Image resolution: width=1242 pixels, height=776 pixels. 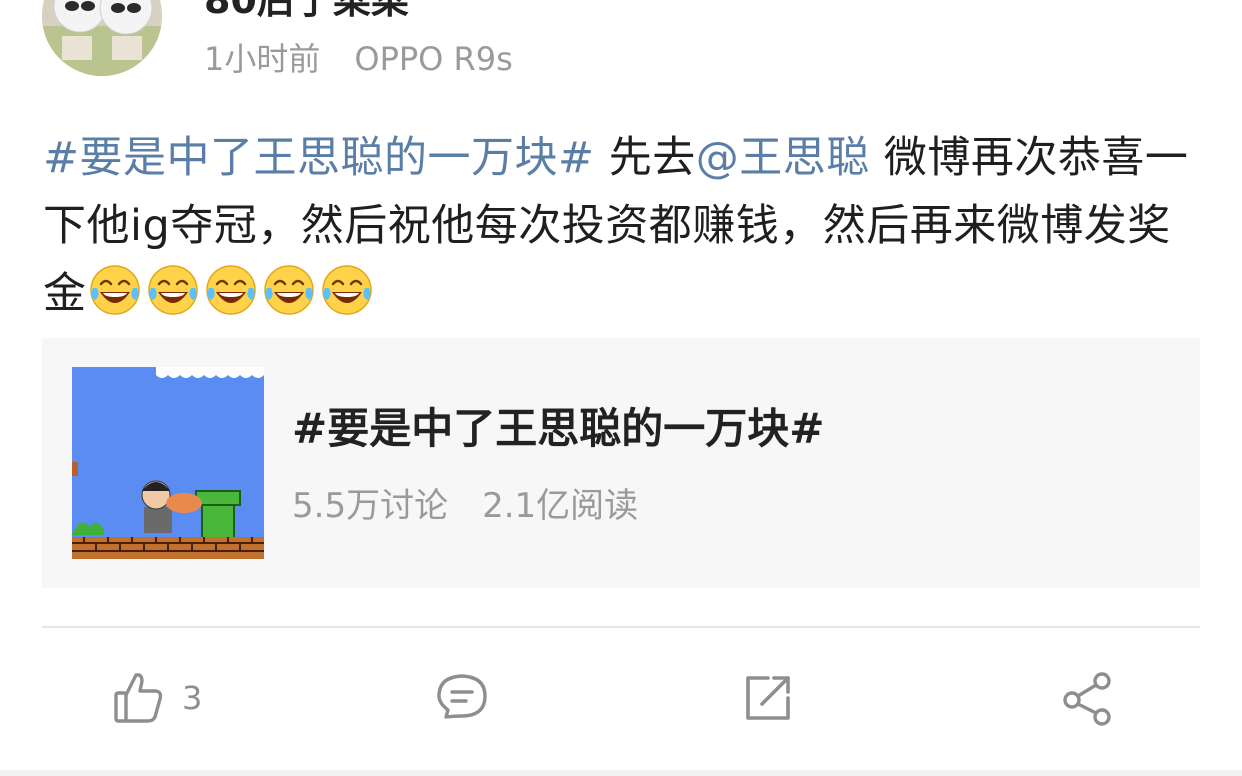 I want to click on repost-button, so click(x=768, y=698).